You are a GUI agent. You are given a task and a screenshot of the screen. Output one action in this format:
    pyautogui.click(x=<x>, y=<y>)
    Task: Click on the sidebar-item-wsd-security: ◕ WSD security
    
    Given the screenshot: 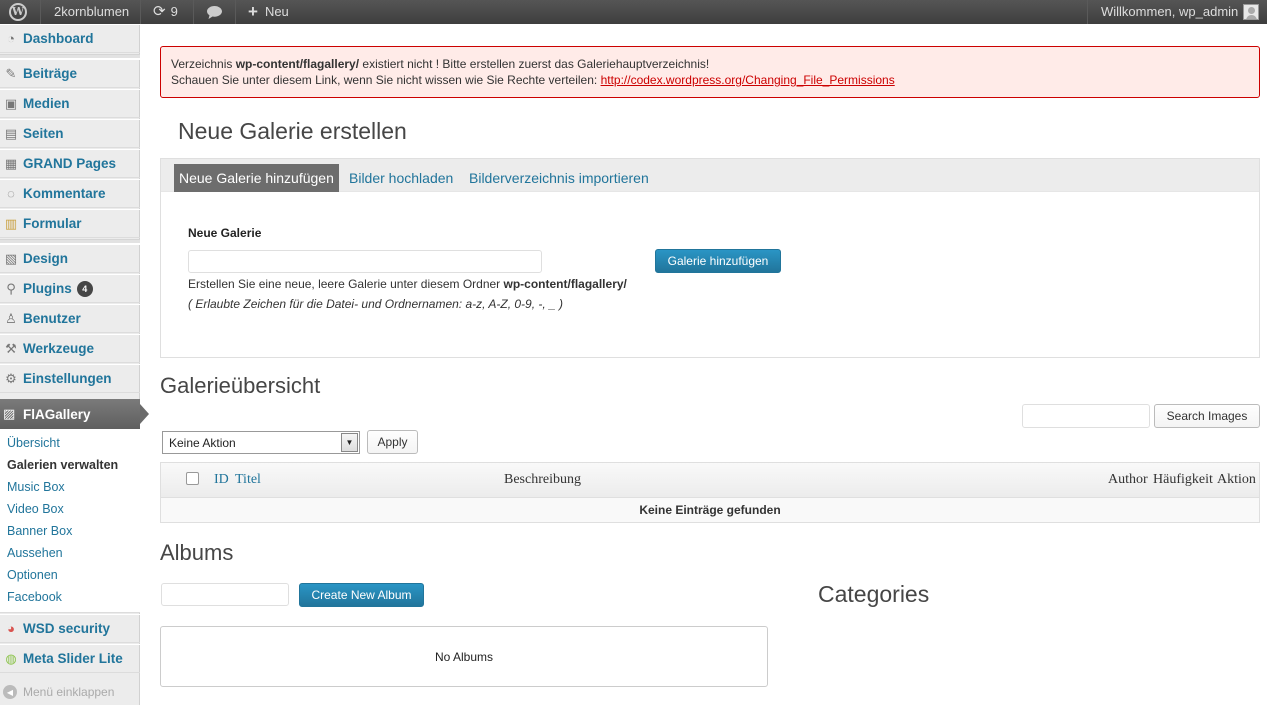 What is the action you would take?
    pyautogui.click(x=70, y=628)
    